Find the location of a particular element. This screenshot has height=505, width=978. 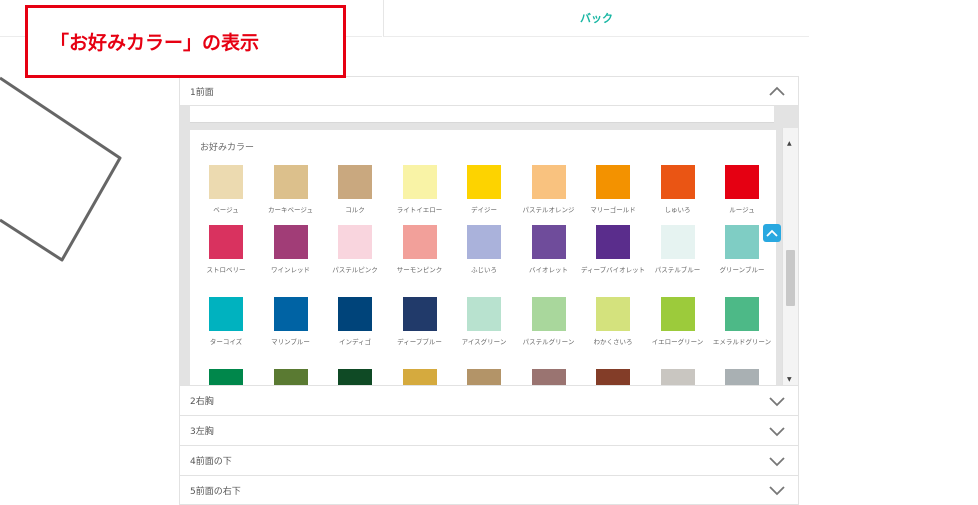

color-swatch-option: ターコイズ is located at coordinates (226, 322).